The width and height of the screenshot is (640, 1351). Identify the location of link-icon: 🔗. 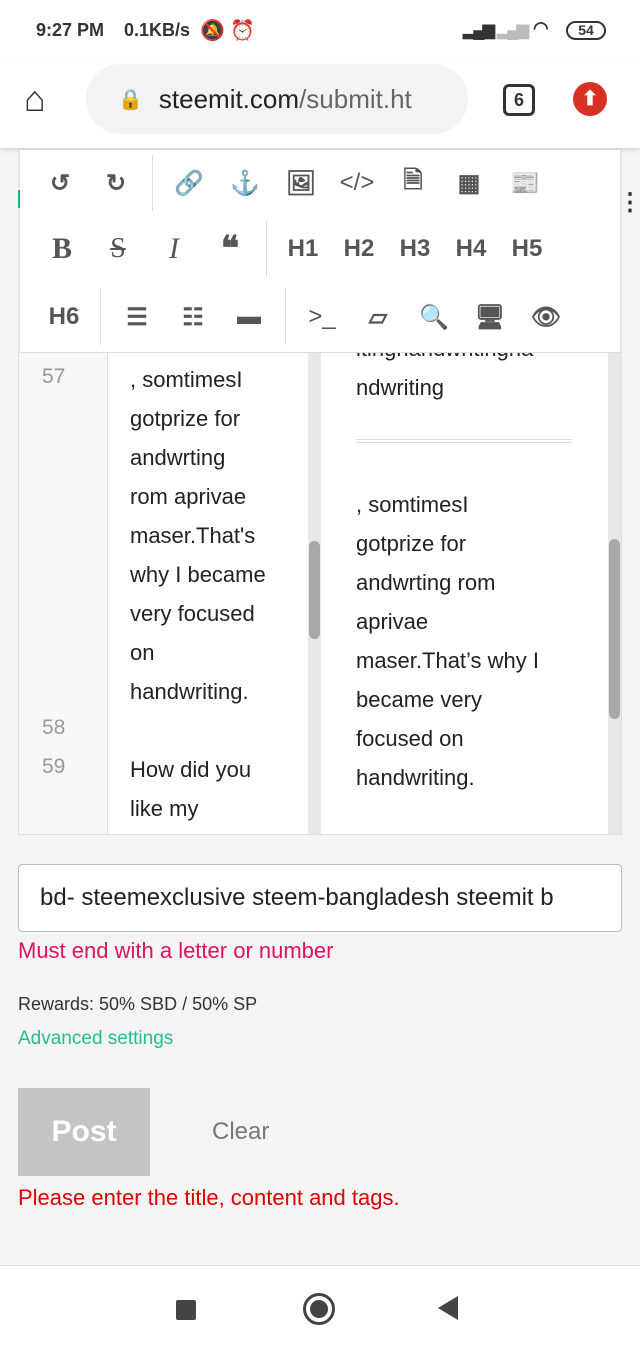
(189, 183).